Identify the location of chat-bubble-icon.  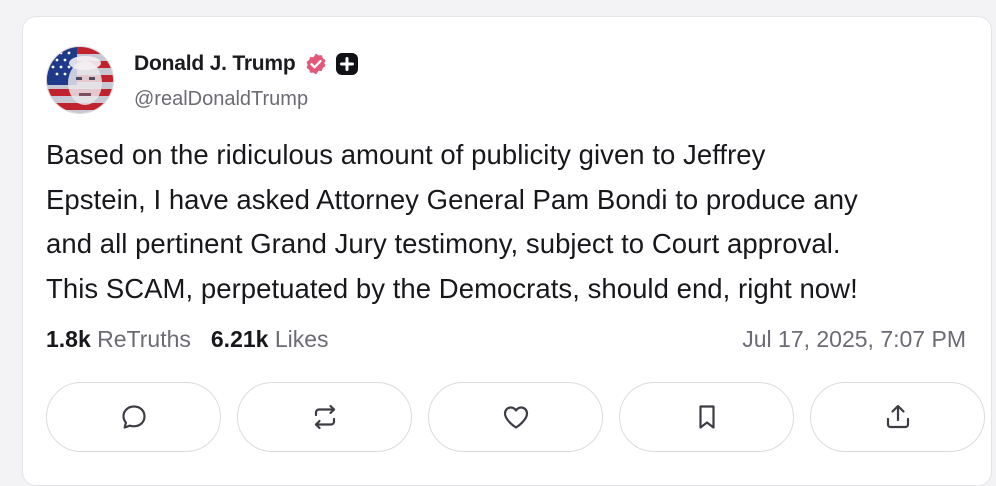
(133, 417).